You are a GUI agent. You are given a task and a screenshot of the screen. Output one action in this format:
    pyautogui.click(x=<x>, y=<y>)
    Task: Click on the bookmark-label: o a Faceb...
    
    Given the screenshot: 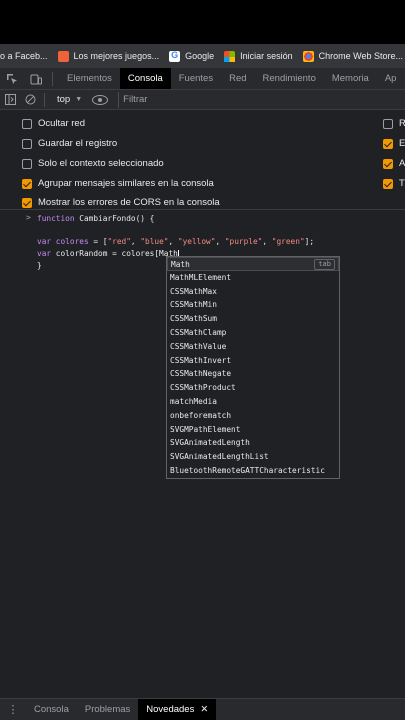 What is the action you would take?
    pyautogui.click(x=24, y=56)
    